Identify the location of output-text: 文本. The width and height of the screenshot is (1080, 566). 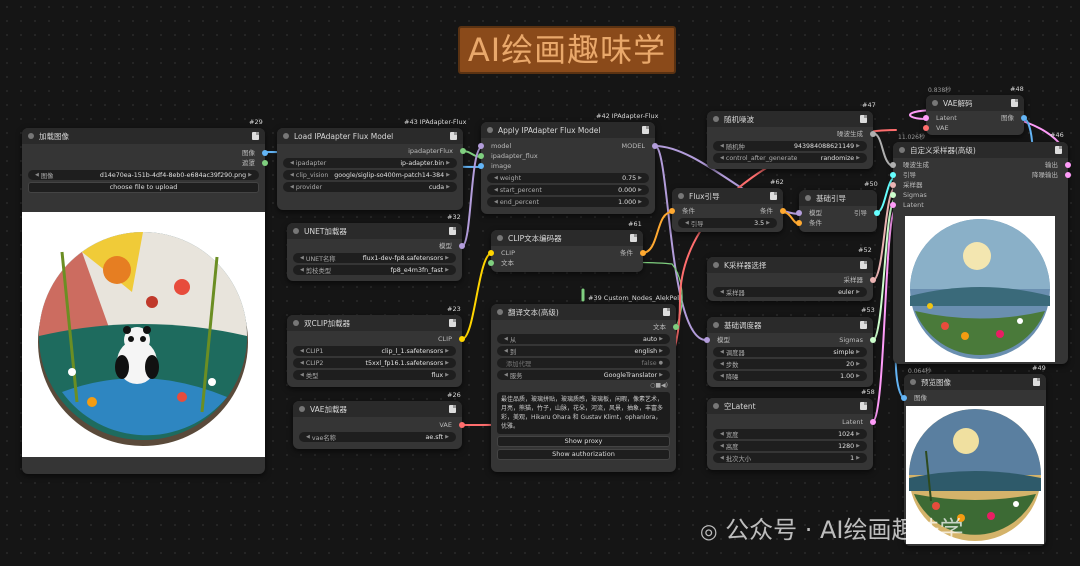
(585, 327).